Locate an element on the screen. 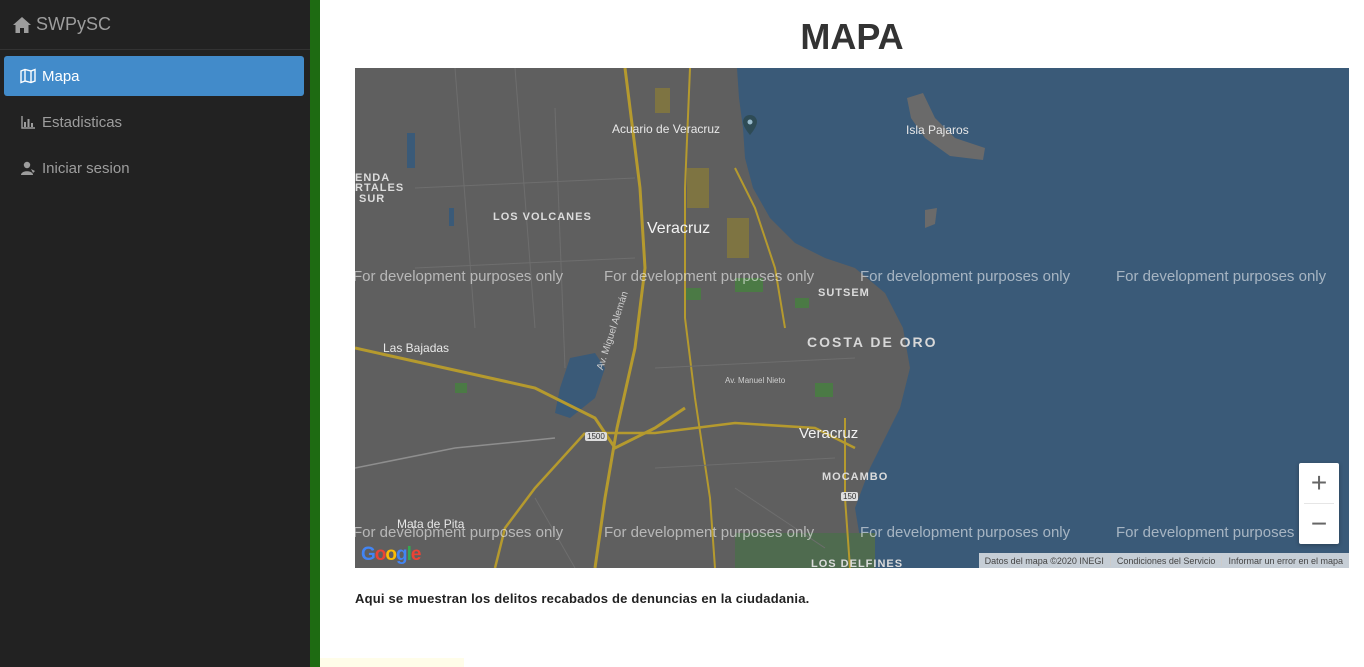 This screenshot has height=667, width=1364. map-label-costa-de-oro: COSTA DE ORO is located at coordinates (872, 342).